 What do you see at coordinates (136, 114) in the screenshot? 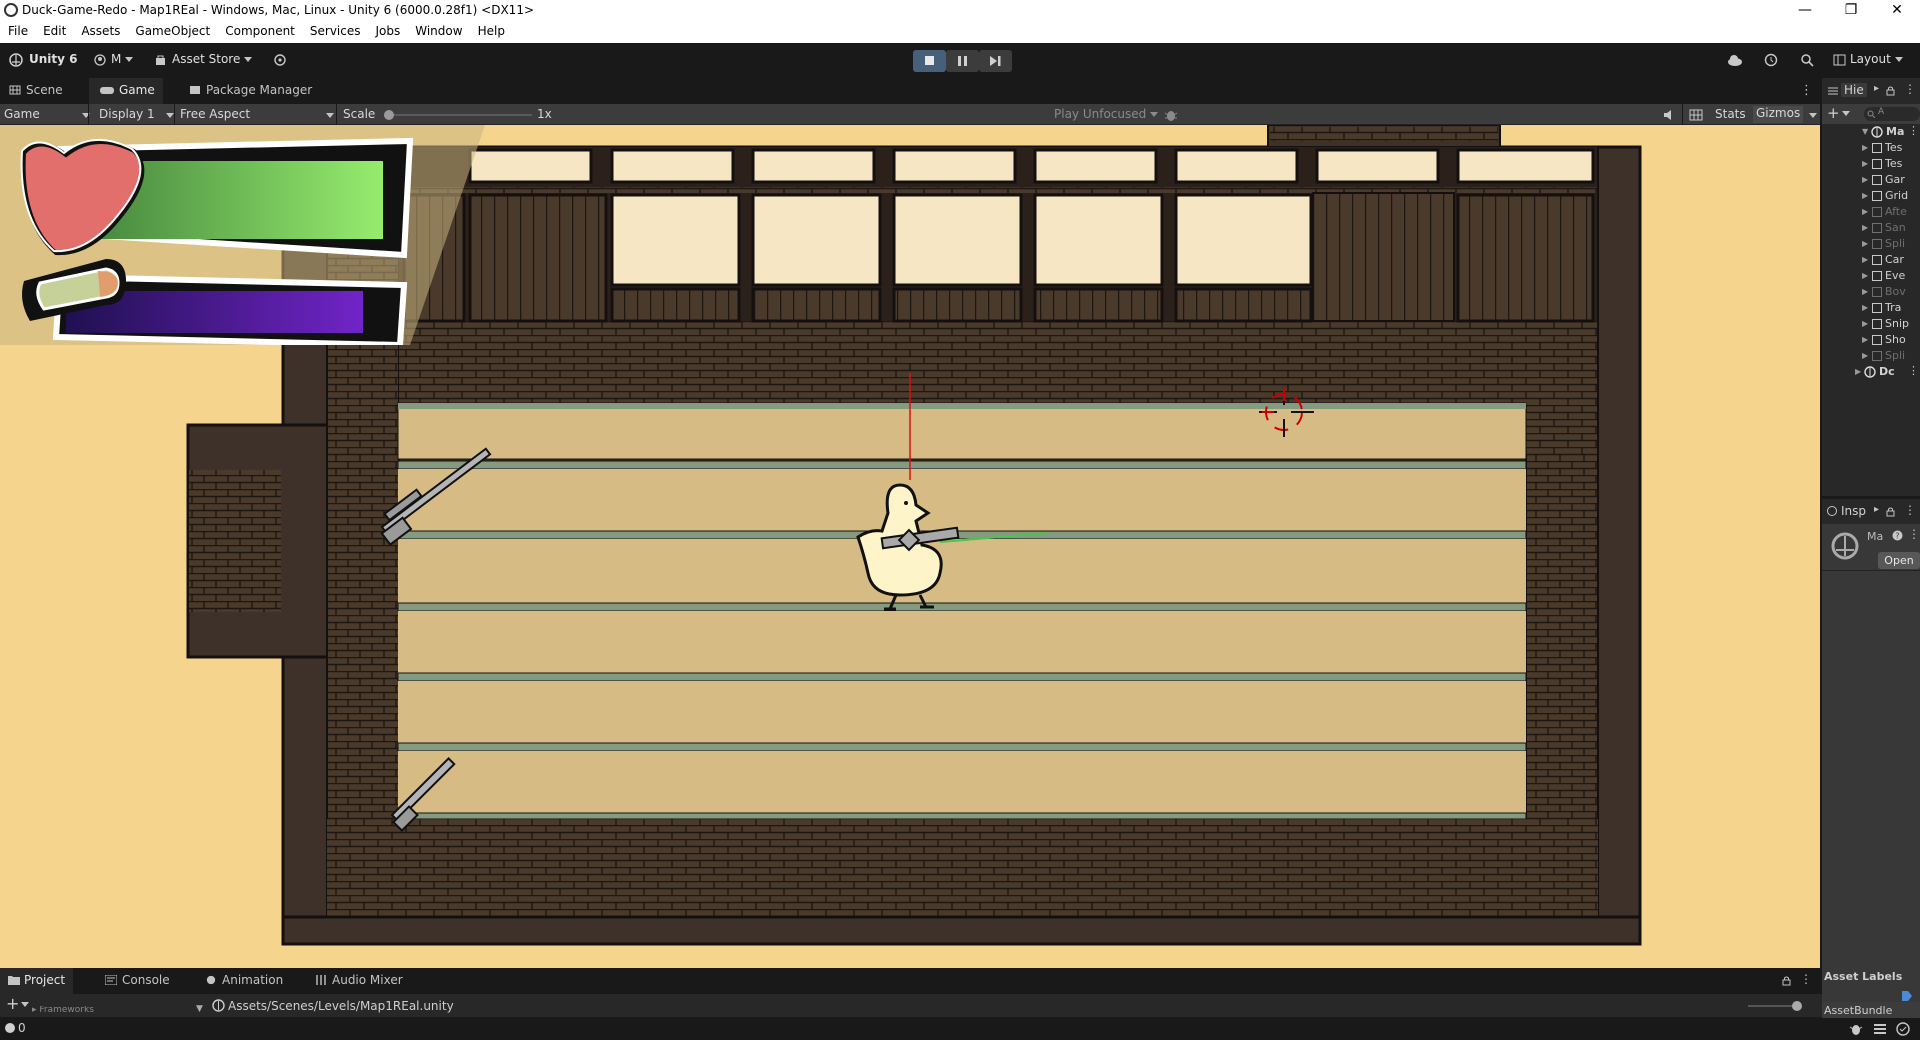
I see `display-dropdown: Display 1` at bounding box center [136, 114].